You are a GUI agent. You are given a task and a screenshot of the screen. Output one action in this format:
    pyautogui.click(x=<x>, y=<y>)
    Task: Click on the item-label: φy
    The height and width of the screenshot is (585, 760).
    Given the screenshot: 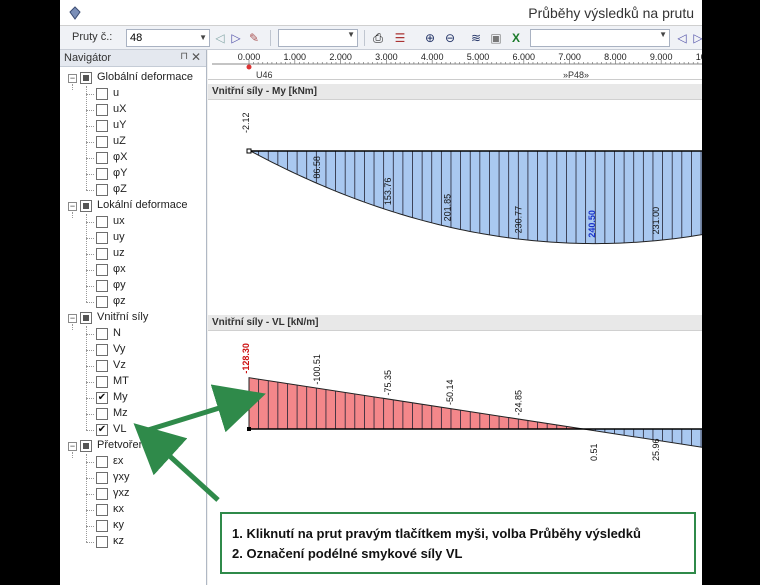 What is the action you would take?
    pyautogui.click(x=119, y=285)
    